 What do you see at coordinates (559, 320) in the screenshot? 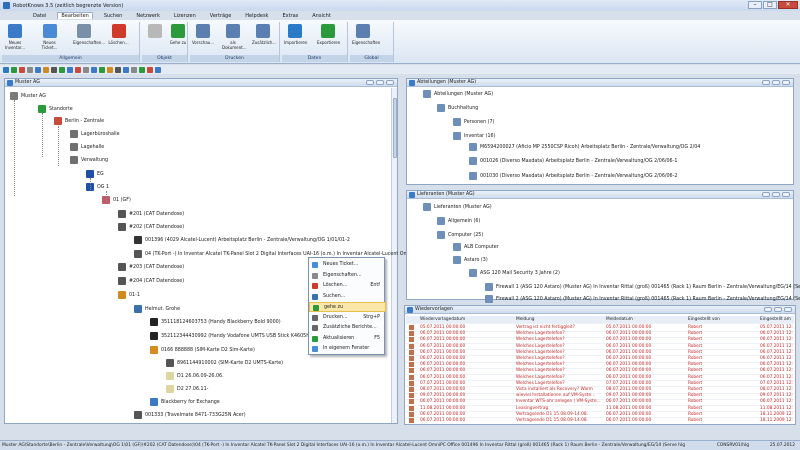
I see `grid-column-header: Meldung` at bounding box center [559, 320].